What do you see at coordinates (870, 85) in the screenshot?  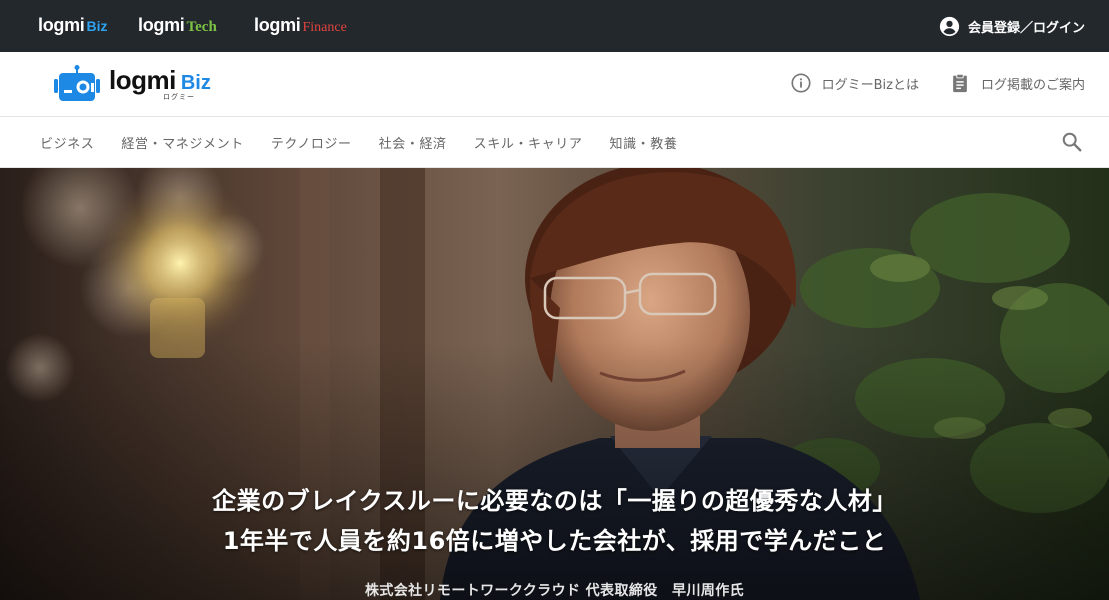 I see `about-link-label: ログミーBizとは` at bounding box center [870, 85].